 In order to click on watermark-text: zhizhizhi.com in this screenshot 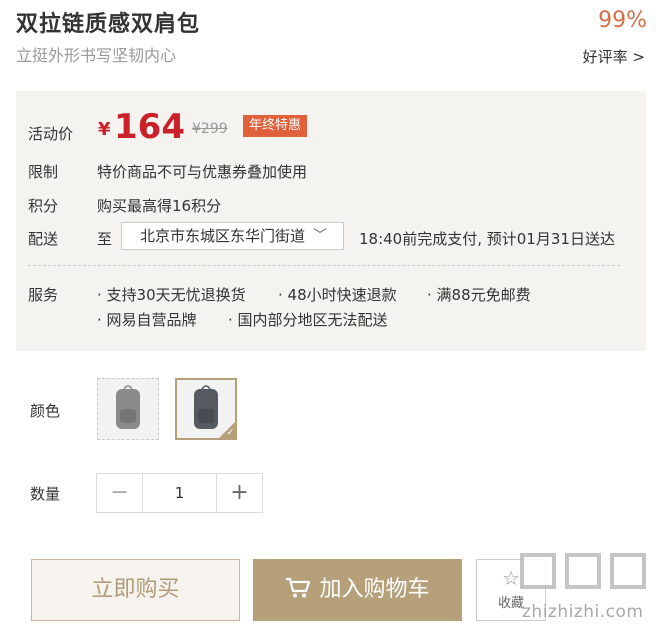, I will do `click(583, 612)`.